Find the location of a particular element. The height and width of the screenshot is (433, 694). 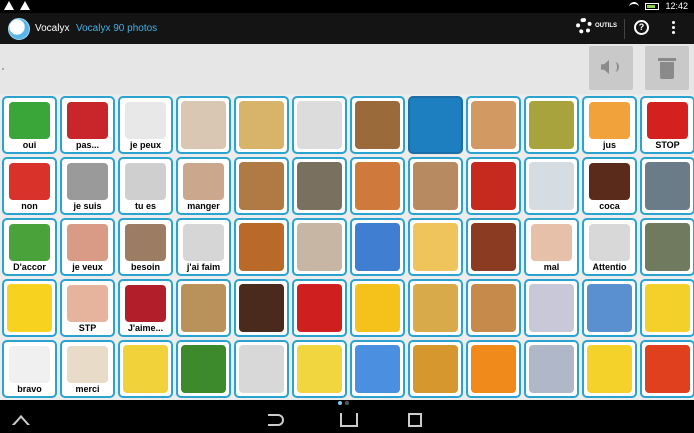

thanks-icon is located at coordinates (87, 364).